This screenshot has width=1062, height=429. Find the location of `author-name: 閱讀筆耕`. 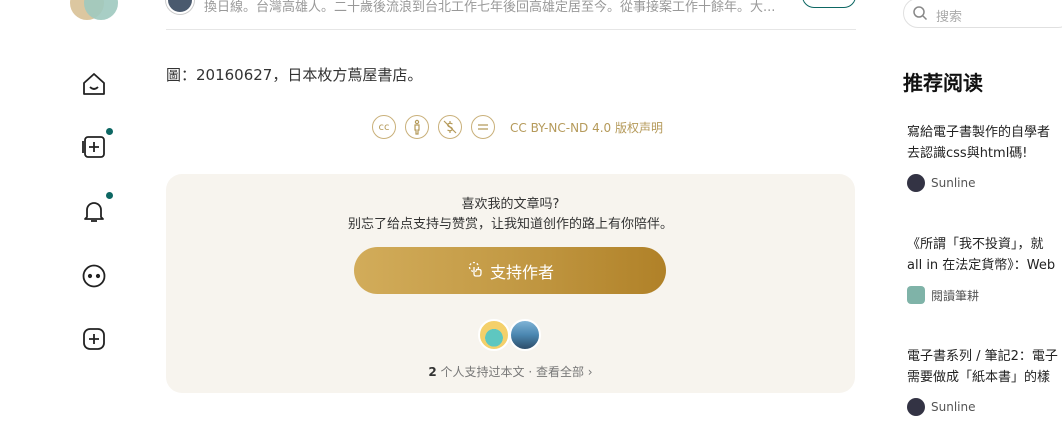

author-name: 閱讀筆耕 is located at coordinates (955, 295).